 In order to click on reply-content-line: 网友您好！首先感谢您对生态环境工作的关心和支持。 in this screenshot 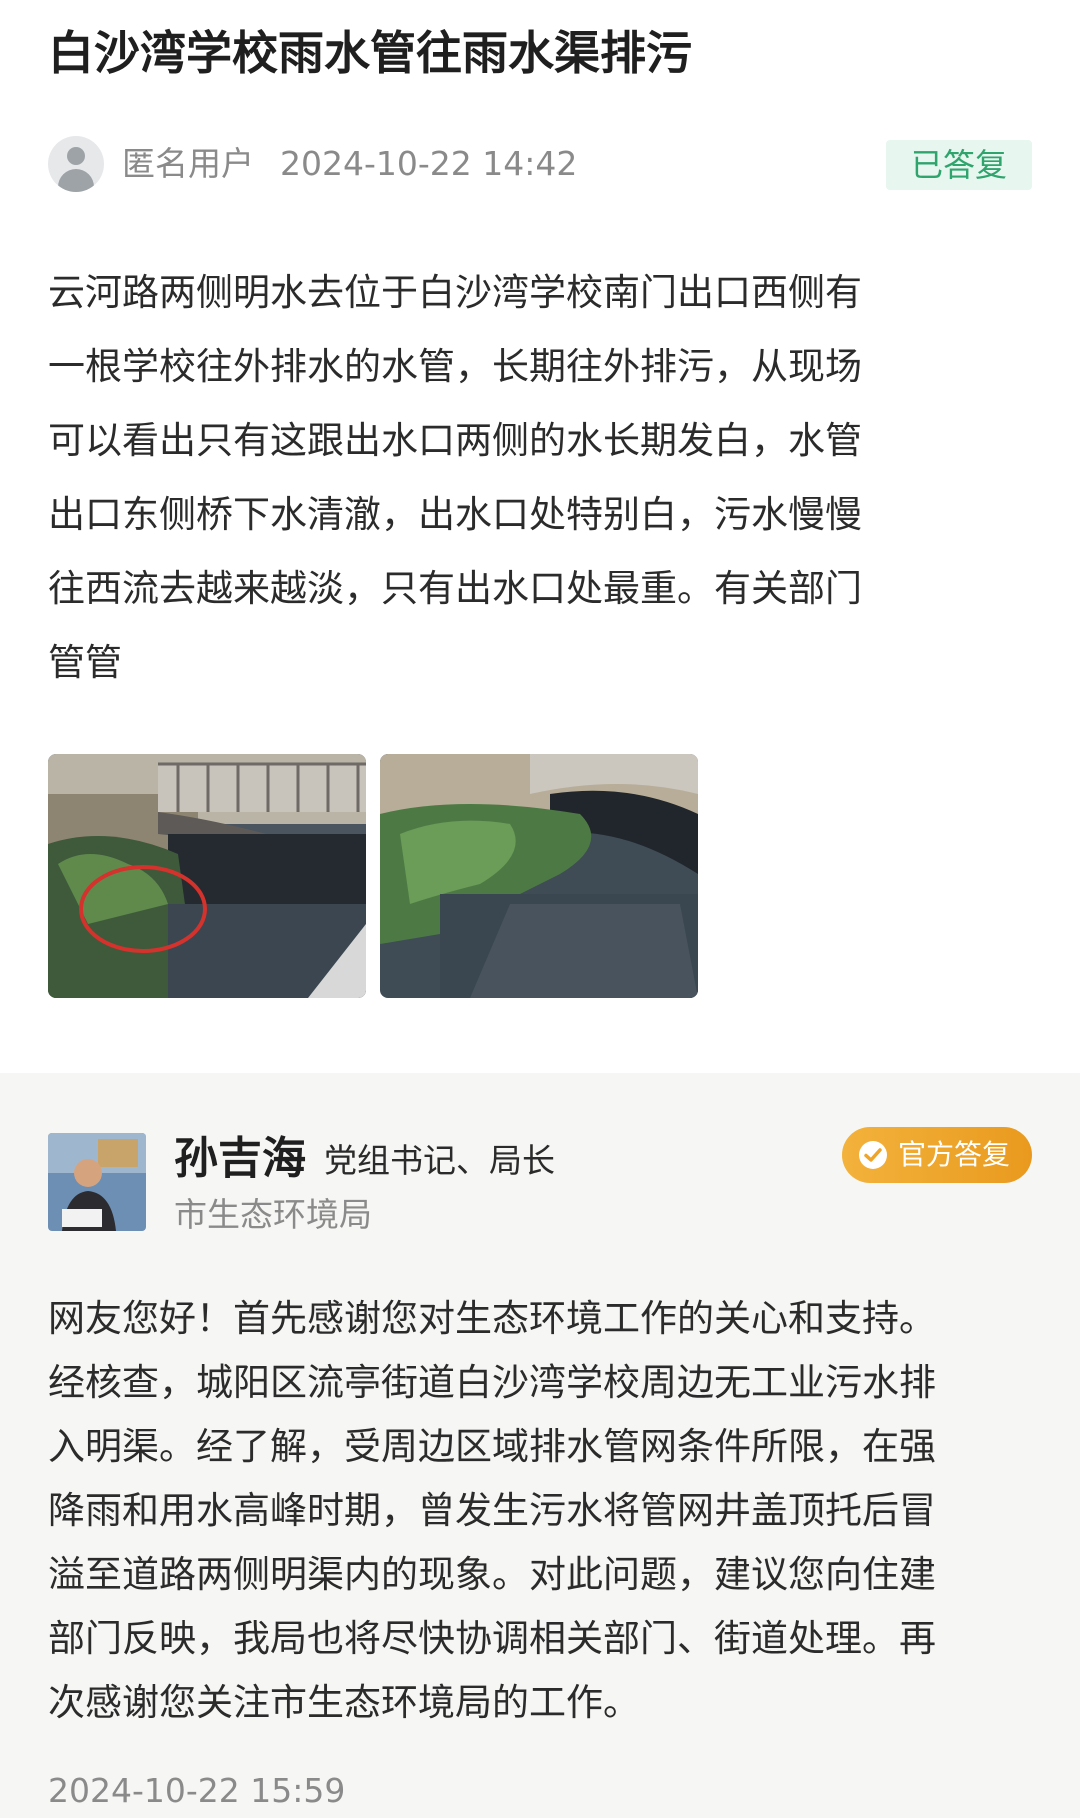, I will do `click(492, 1318)`.